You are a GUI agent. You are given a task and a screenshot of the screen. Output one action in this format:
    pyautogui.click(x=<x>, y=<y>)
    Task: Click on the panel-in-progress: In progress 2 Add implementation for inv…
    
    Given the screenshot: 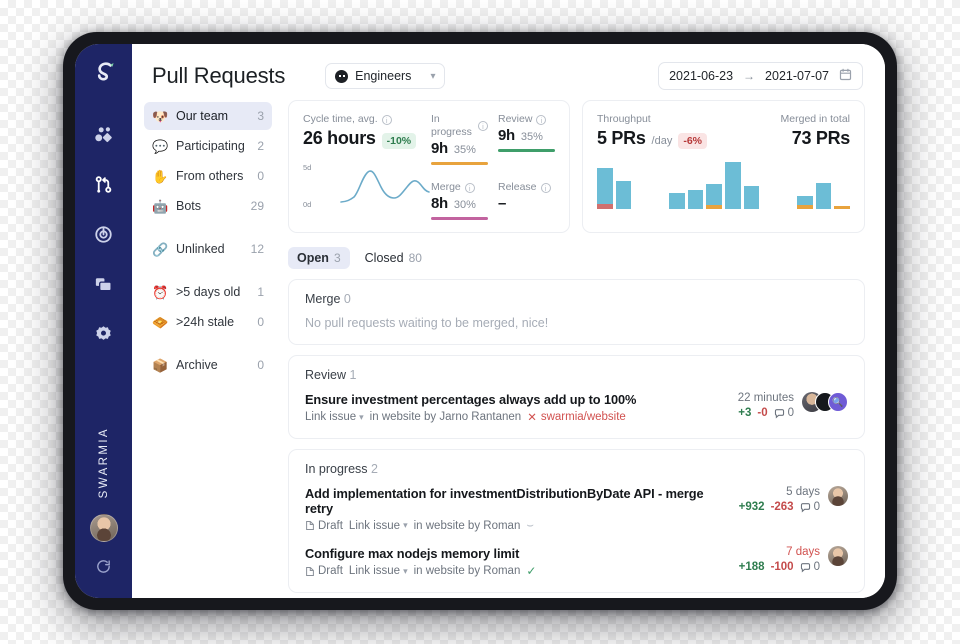 What is the action you would take?
    pyautogui.click(x=576, y=521)
    